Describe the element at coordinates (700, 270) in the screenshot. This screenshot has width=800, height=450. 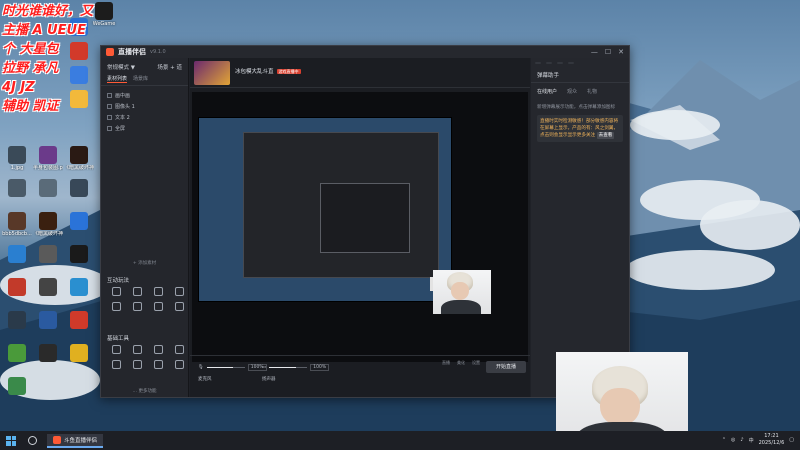
I see `cloud` at that location.